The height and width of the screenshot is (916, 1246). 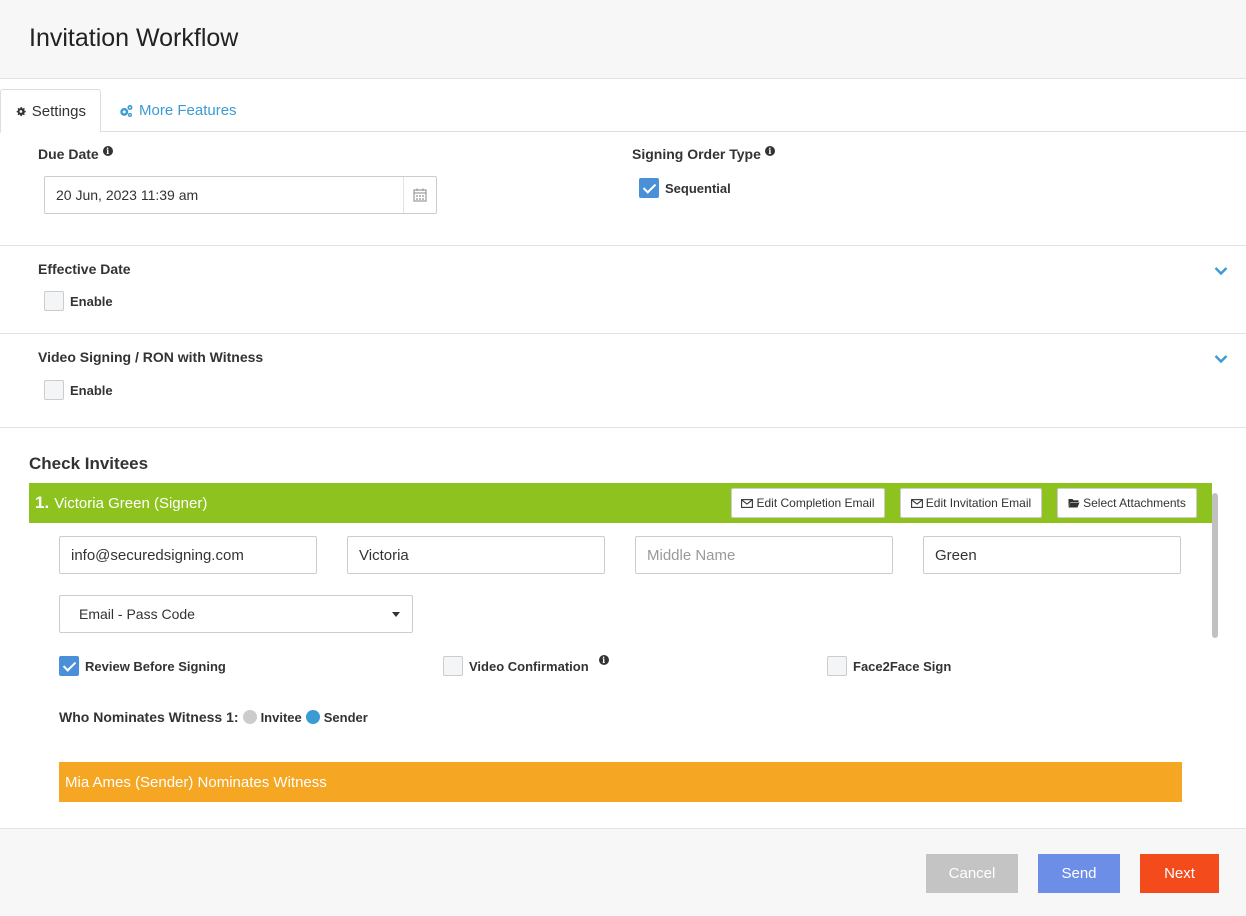 What do you see at coordinates (453, 666) in the screenshot?
I see `video-confirmation-checkbox` at bounding box center [453, 666].